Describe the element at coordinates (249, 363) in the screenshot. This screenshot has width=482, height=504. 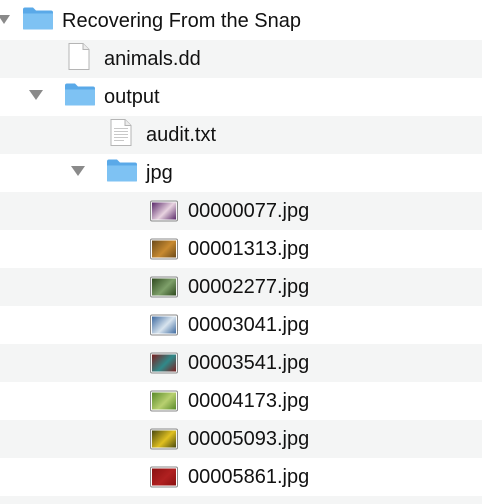
I see `tree-item-label: 00003541.jpg` at that location.